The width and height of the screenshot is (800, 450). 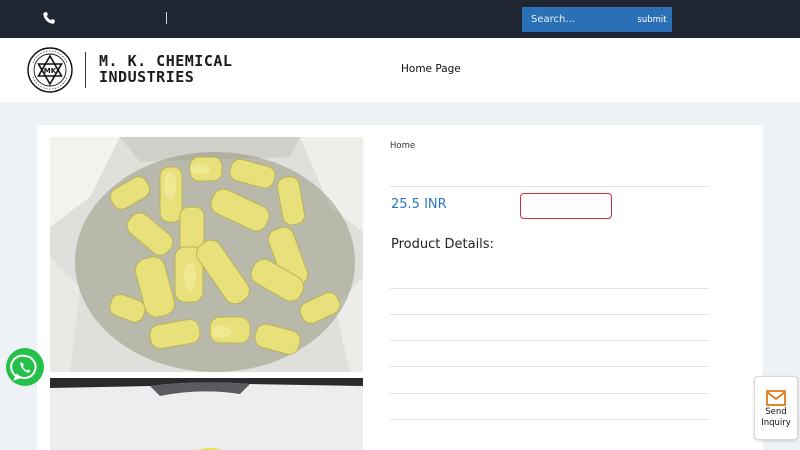 What do you see at coordinates (577, 19) in the screenshot?
I see `search-input` at bounding box center [577, 19].